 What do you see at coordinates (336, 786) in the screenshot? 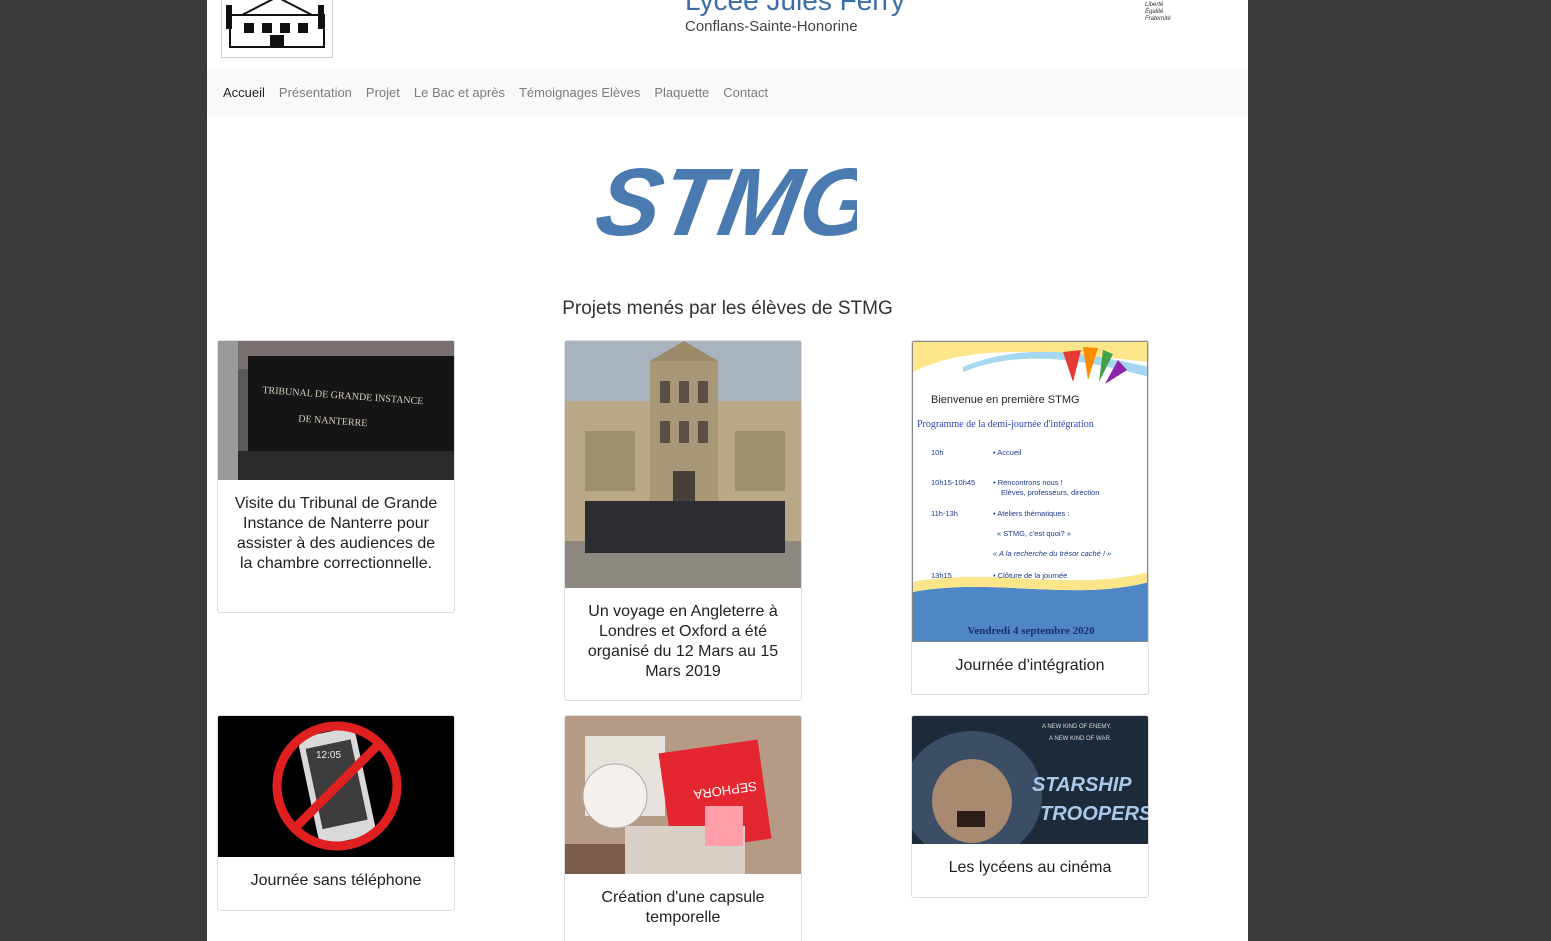
I see `no-phone-image: 12:05` at bounding box center [336, 786].